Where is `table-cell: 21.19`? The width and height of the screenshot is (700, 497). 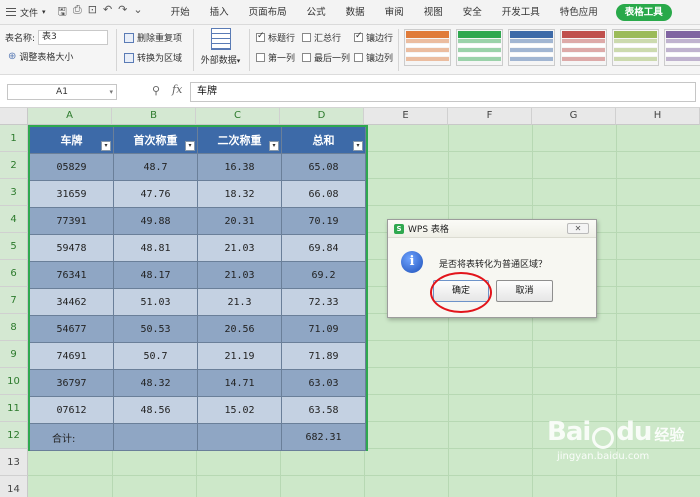 table-cell: 21.19 is located at coordinates (240, 356).